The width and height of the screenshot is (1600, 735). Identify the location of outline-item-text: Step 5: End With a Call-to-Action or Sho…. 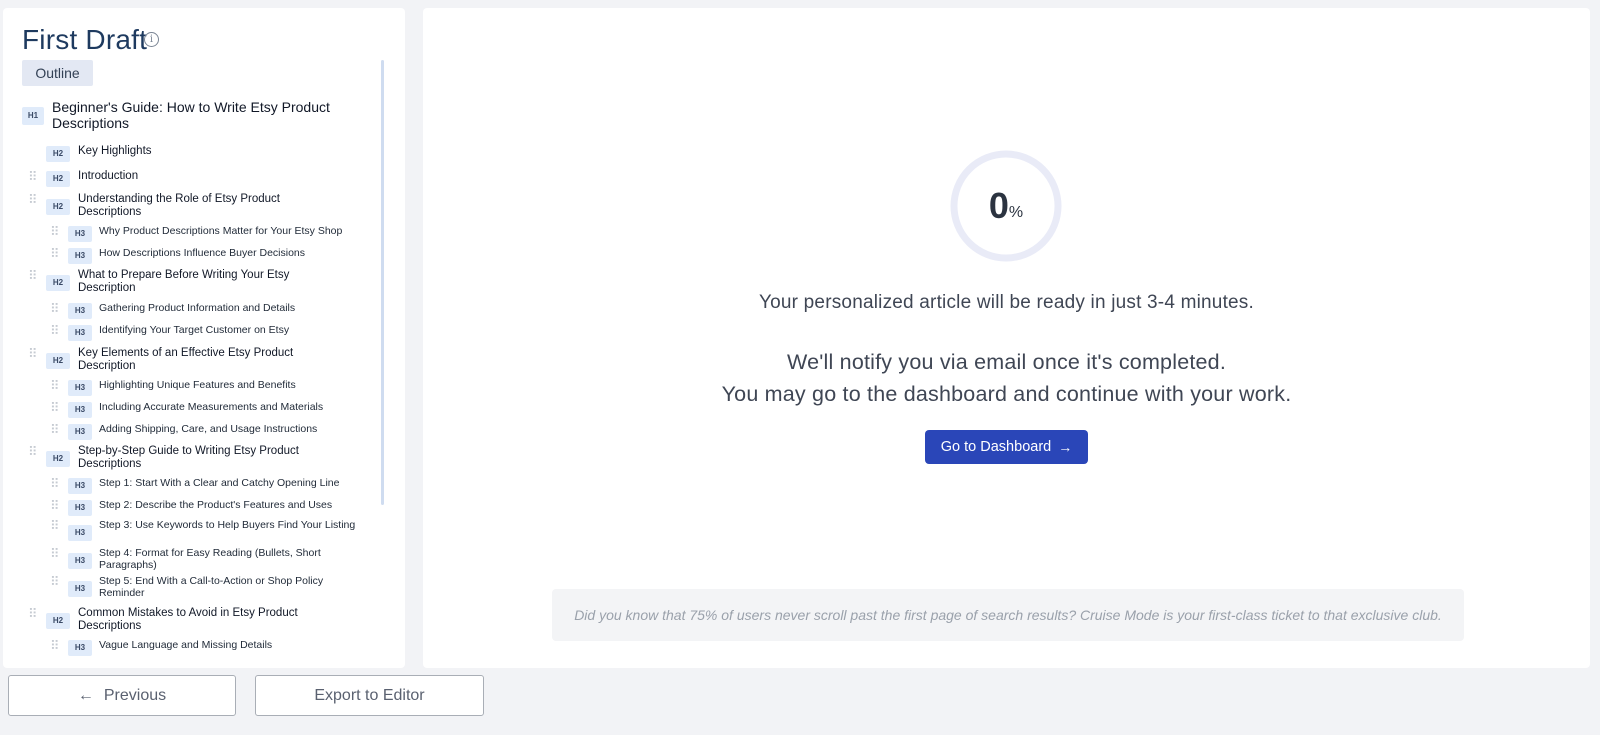
(211, 587).